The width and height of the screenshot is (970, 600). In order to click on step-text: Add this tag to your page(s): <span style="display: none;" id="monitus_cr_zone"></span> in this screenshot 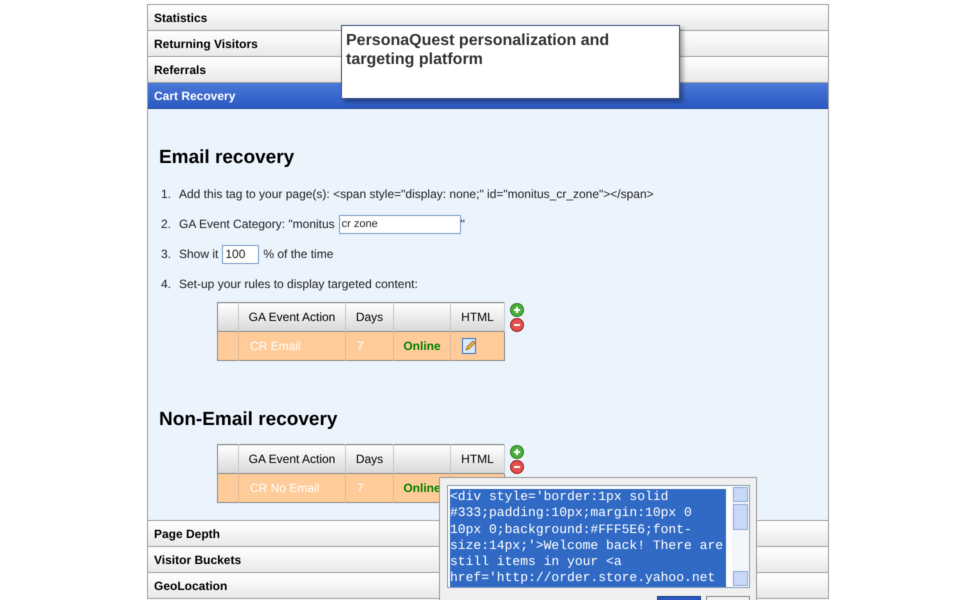, I will do `click(416, 194)`.